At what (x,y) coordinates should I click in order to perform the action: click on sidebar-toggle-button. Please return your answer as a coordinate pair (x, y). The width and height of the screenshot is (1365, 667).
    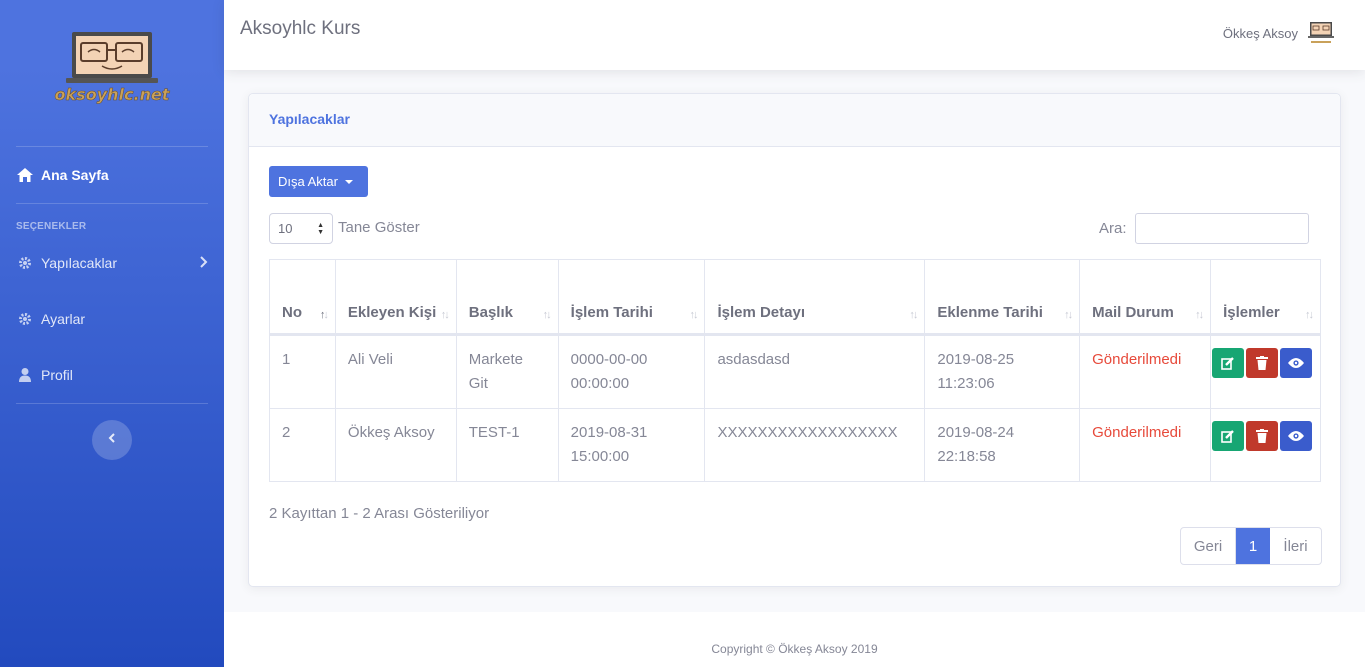
    Looking at the image, I should click on (112, 440).